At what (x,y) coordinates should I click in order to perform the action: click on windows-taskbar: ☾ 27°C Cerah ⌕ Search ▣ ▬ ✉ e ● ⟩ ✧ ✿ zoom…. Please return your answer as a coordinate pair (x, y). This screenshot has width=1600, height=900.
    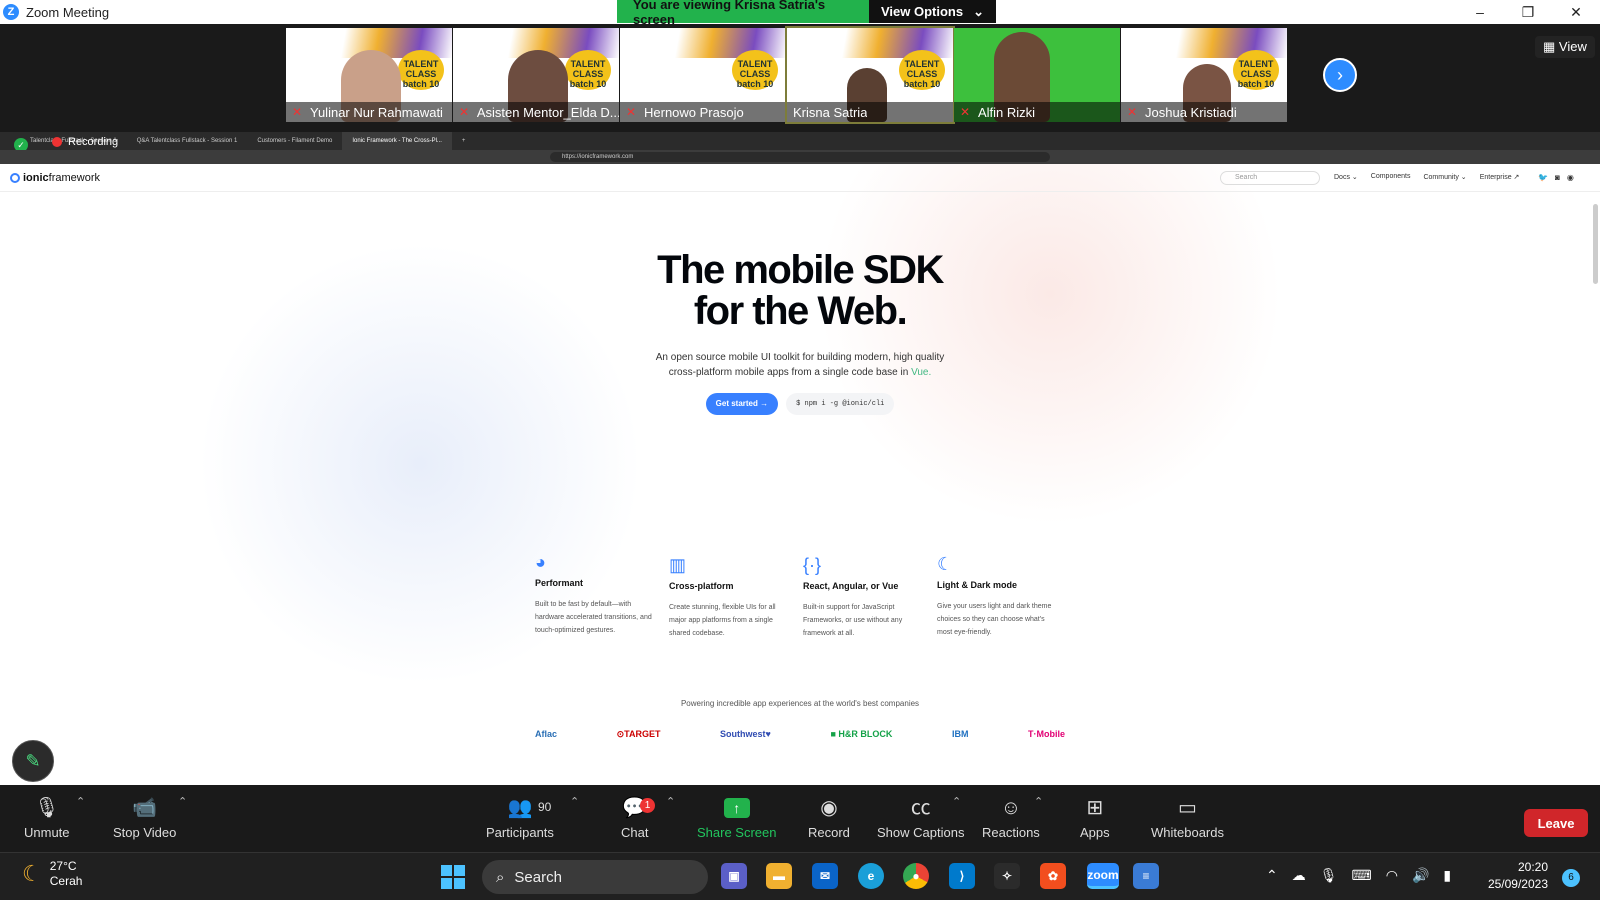
    Looking at the image, I should click on (800, 876).